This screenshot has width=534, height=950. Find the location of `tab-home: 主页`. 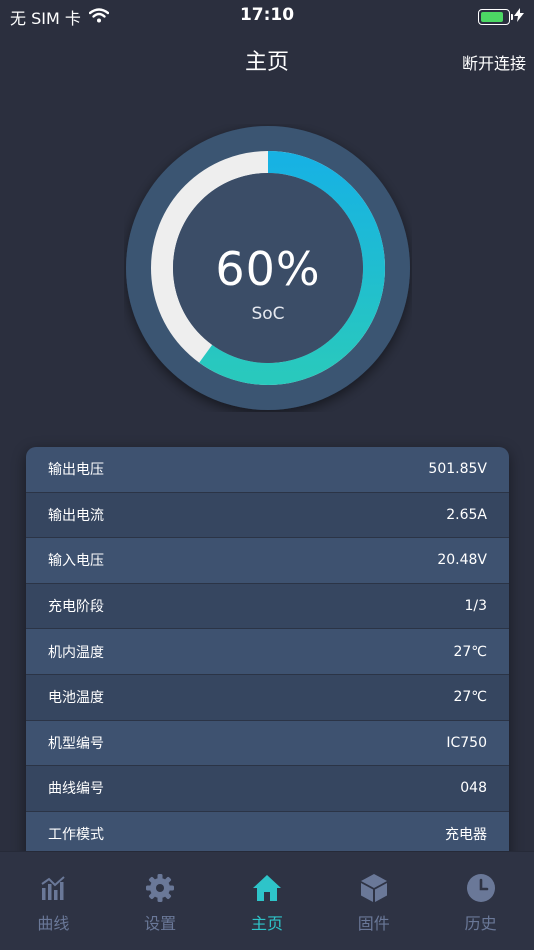

tab-home: 主页 is located at coordinates (267, 901).